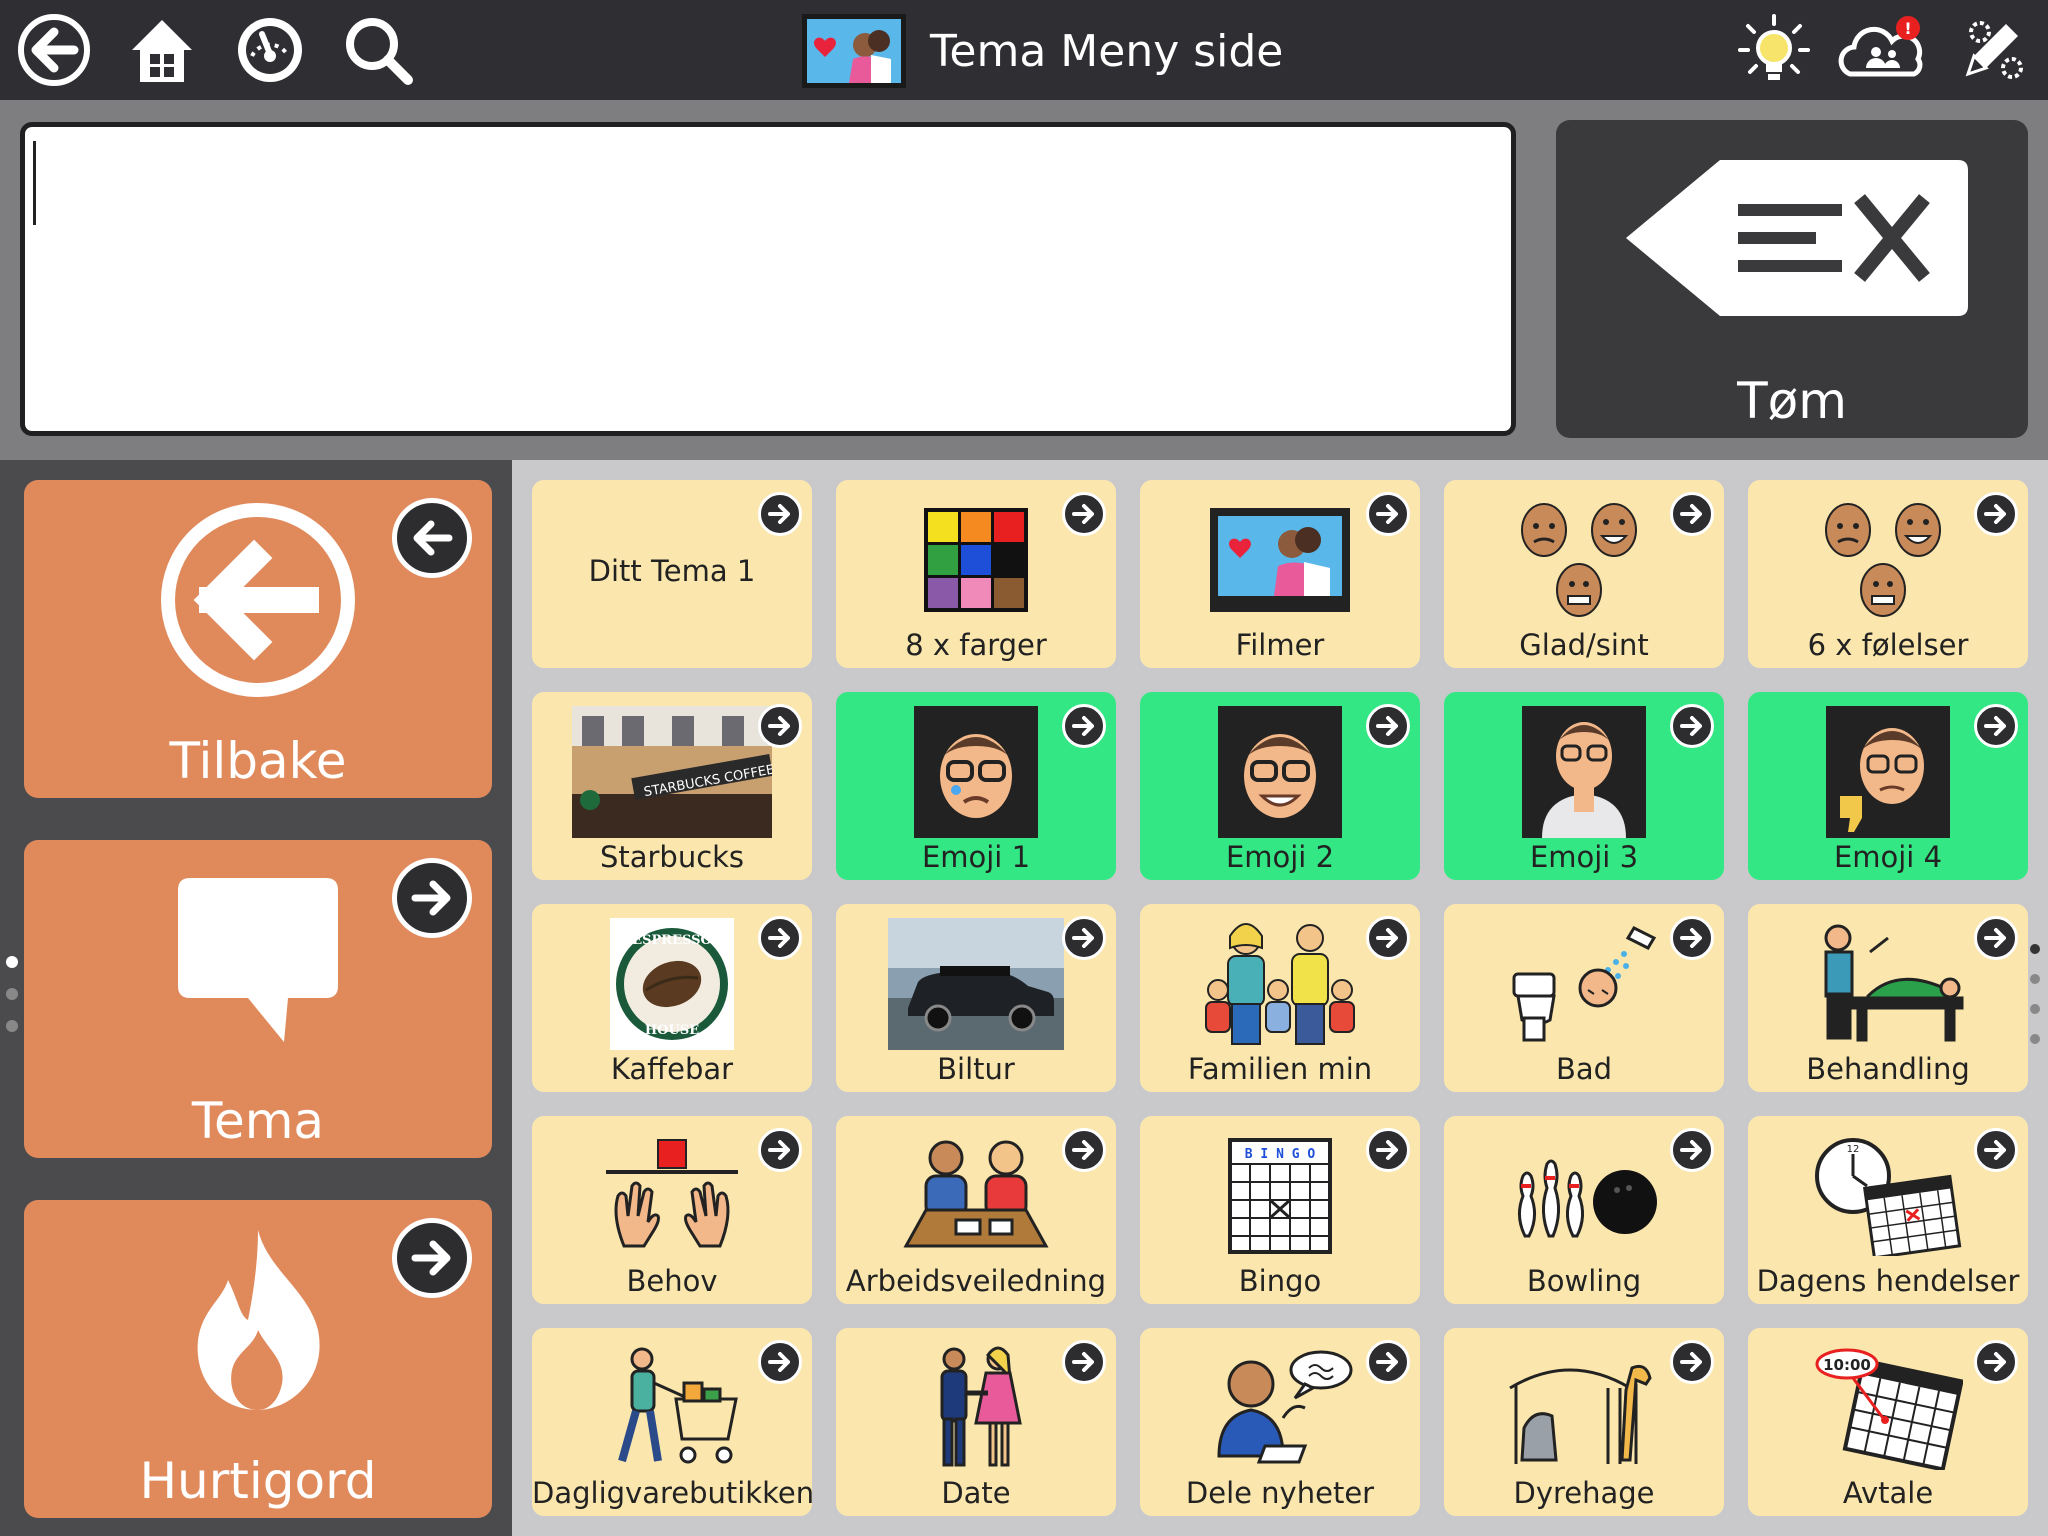  I want to click on grid-cell-emoji-3: Emoji 3, so click(1584, 786).